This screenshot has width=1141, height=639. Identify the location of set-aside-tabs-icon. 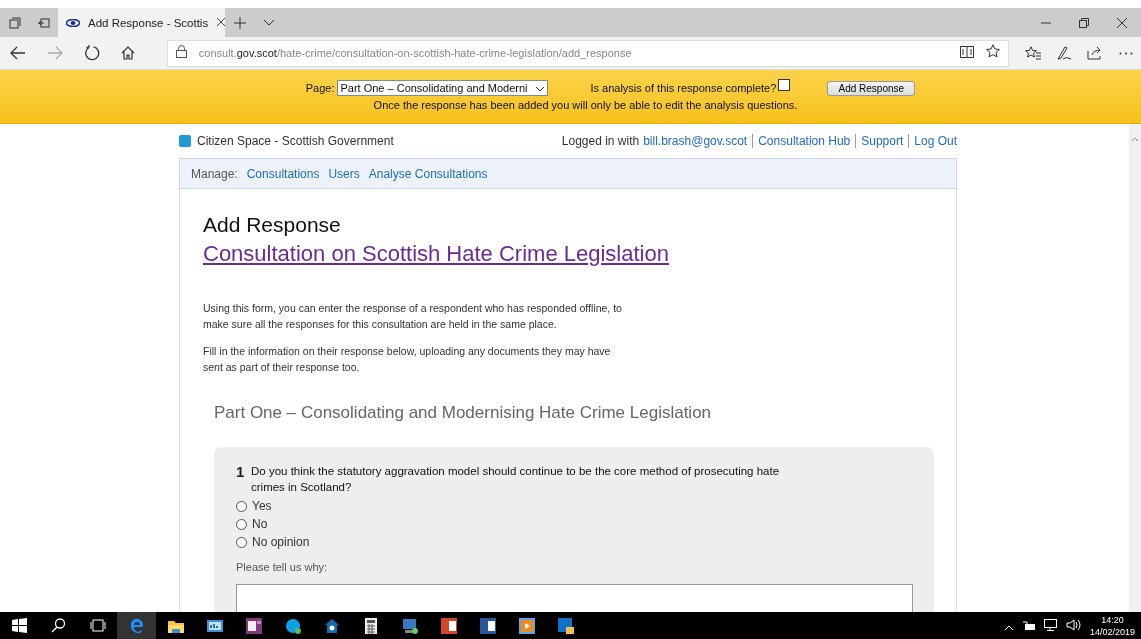
(43, 22).